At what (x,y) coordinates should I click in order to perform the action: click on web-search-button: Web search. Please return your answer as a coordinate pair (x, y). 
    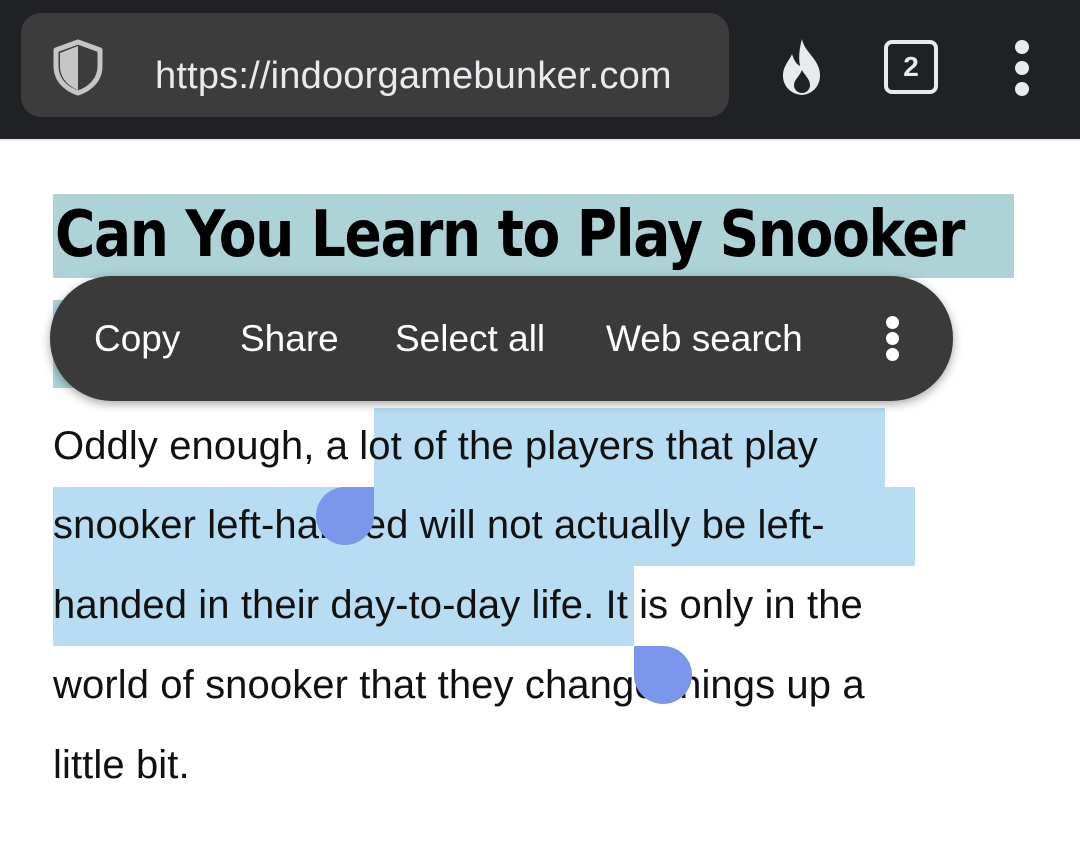
    Looking at the image, I should click on (704, 338).